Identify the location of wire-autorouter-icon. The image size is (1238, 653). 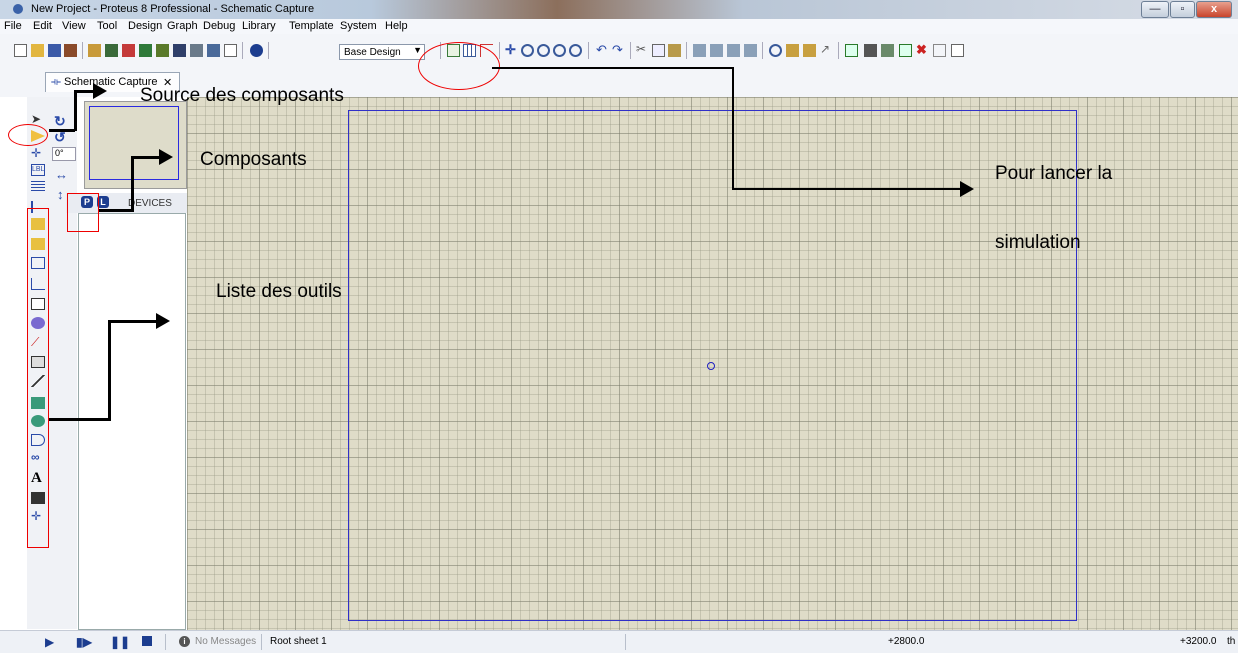
(851, 50).